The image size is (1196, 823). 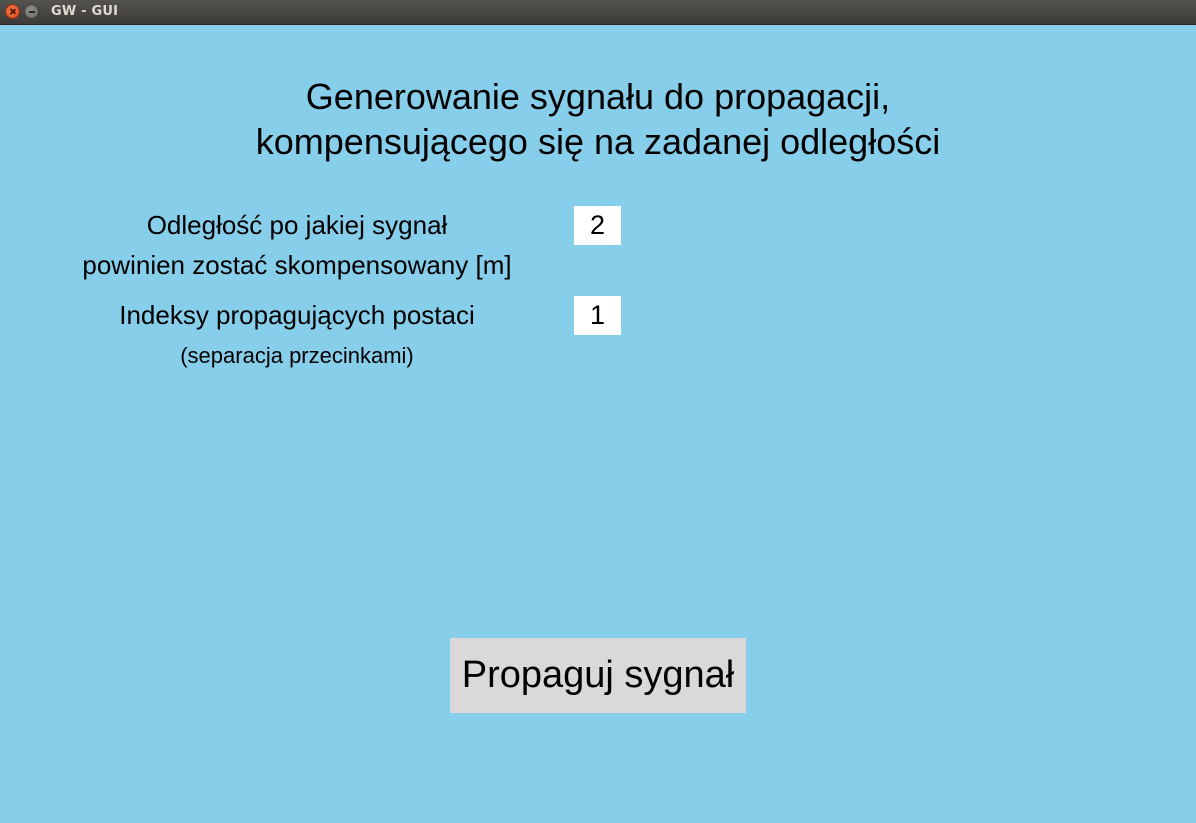 What do you see at coordinates (12, 11) in the screenshot?
I see `close-icon` at bounding box center [12, 11].